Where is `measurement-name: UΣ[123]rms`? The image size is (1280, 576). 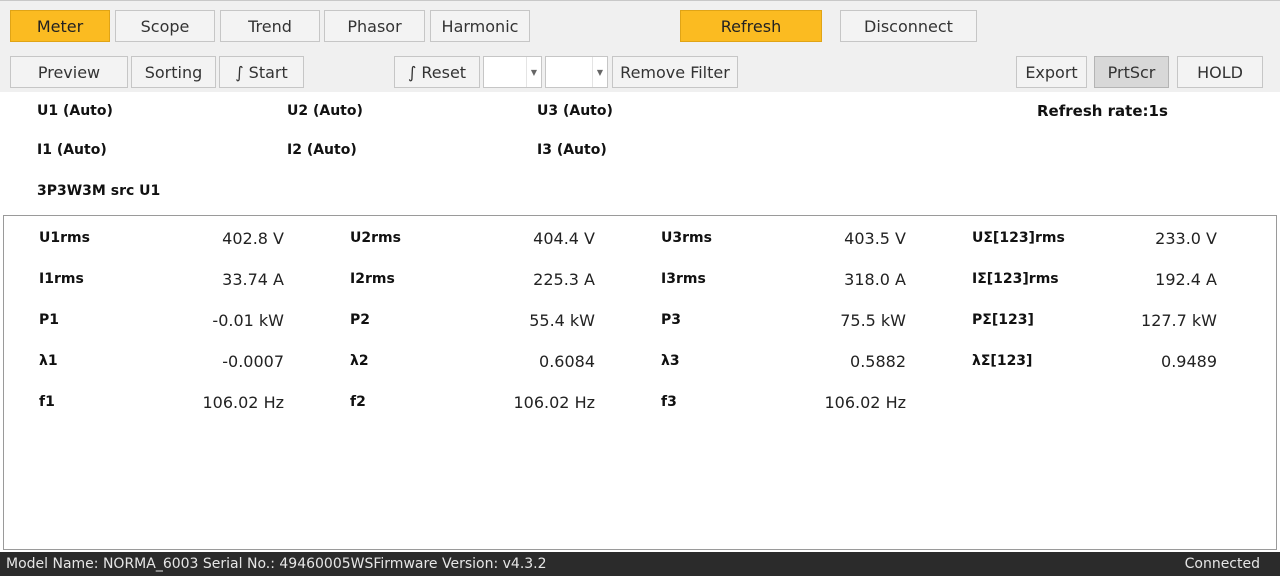
measurement-name: UΣ[123]rms is located at coordinates (1018, 238).